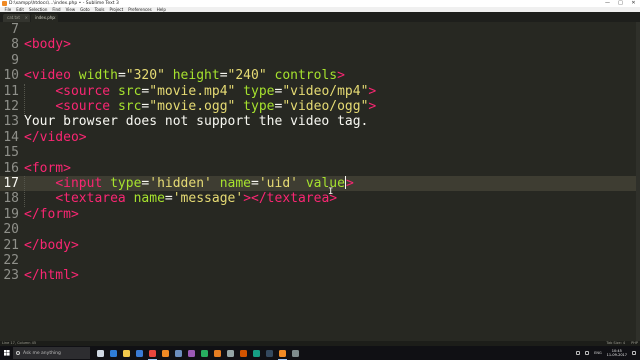 The width and height of the screenshot is (640, 360). What do you see at coordinates (139, 353) in the screenshot?
I see `taskbar-app-store` at bounding box center [139, 353].